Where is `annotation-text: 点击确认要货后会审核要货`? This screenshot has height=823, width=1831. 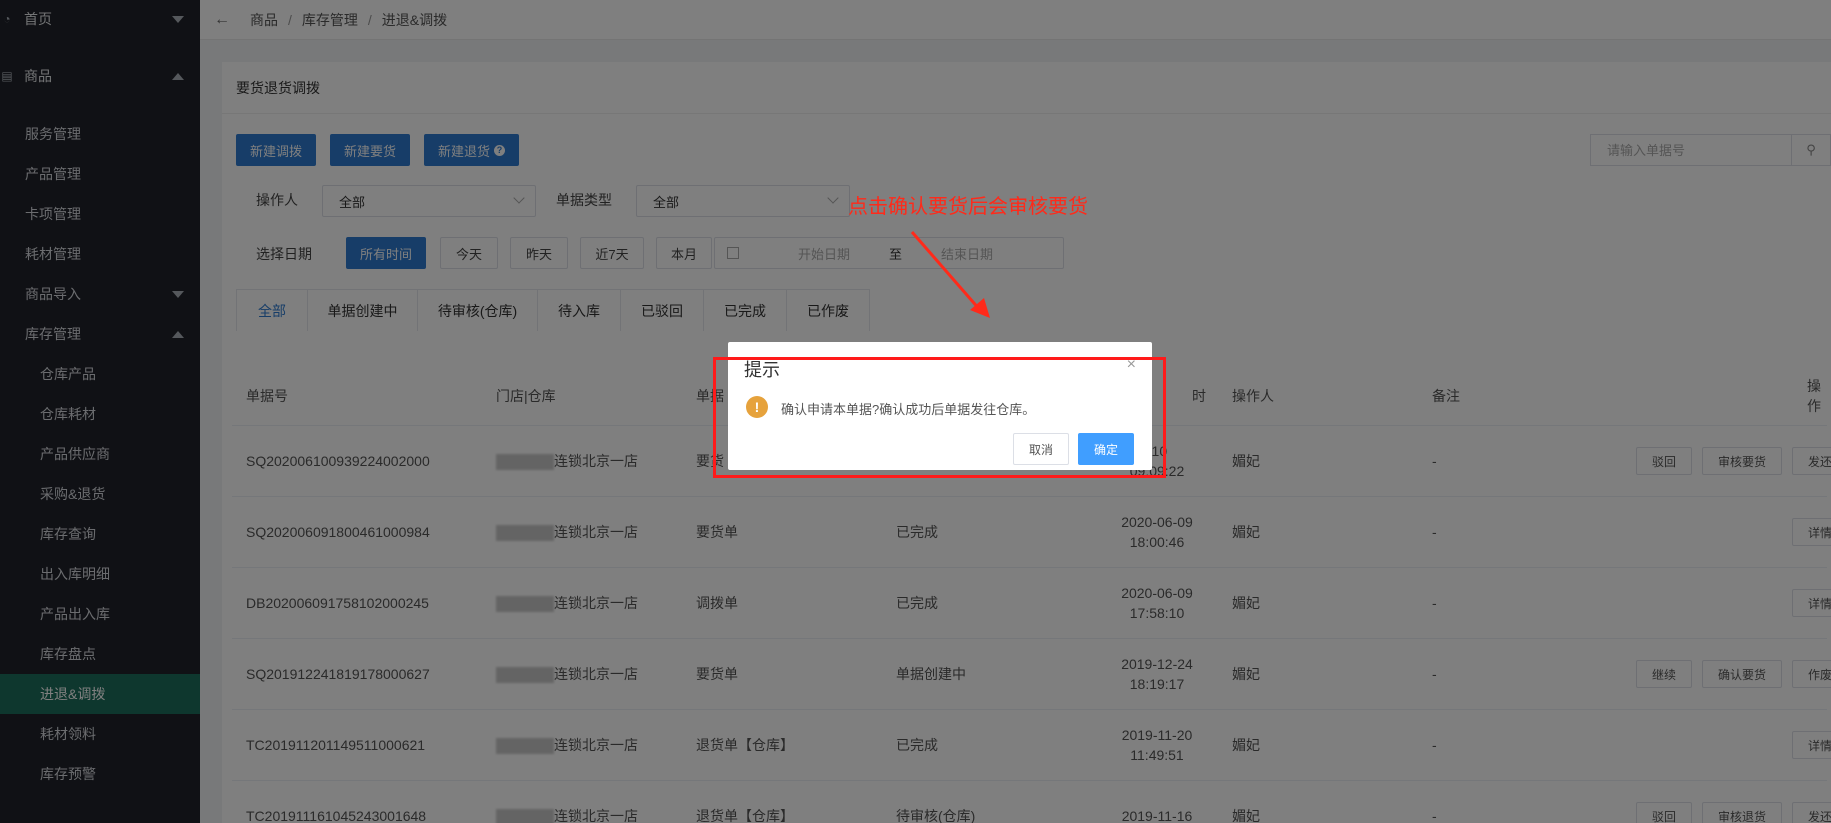 annotation-text: 点击确认要货后会审核要货 is located at coordinates (968, 207).